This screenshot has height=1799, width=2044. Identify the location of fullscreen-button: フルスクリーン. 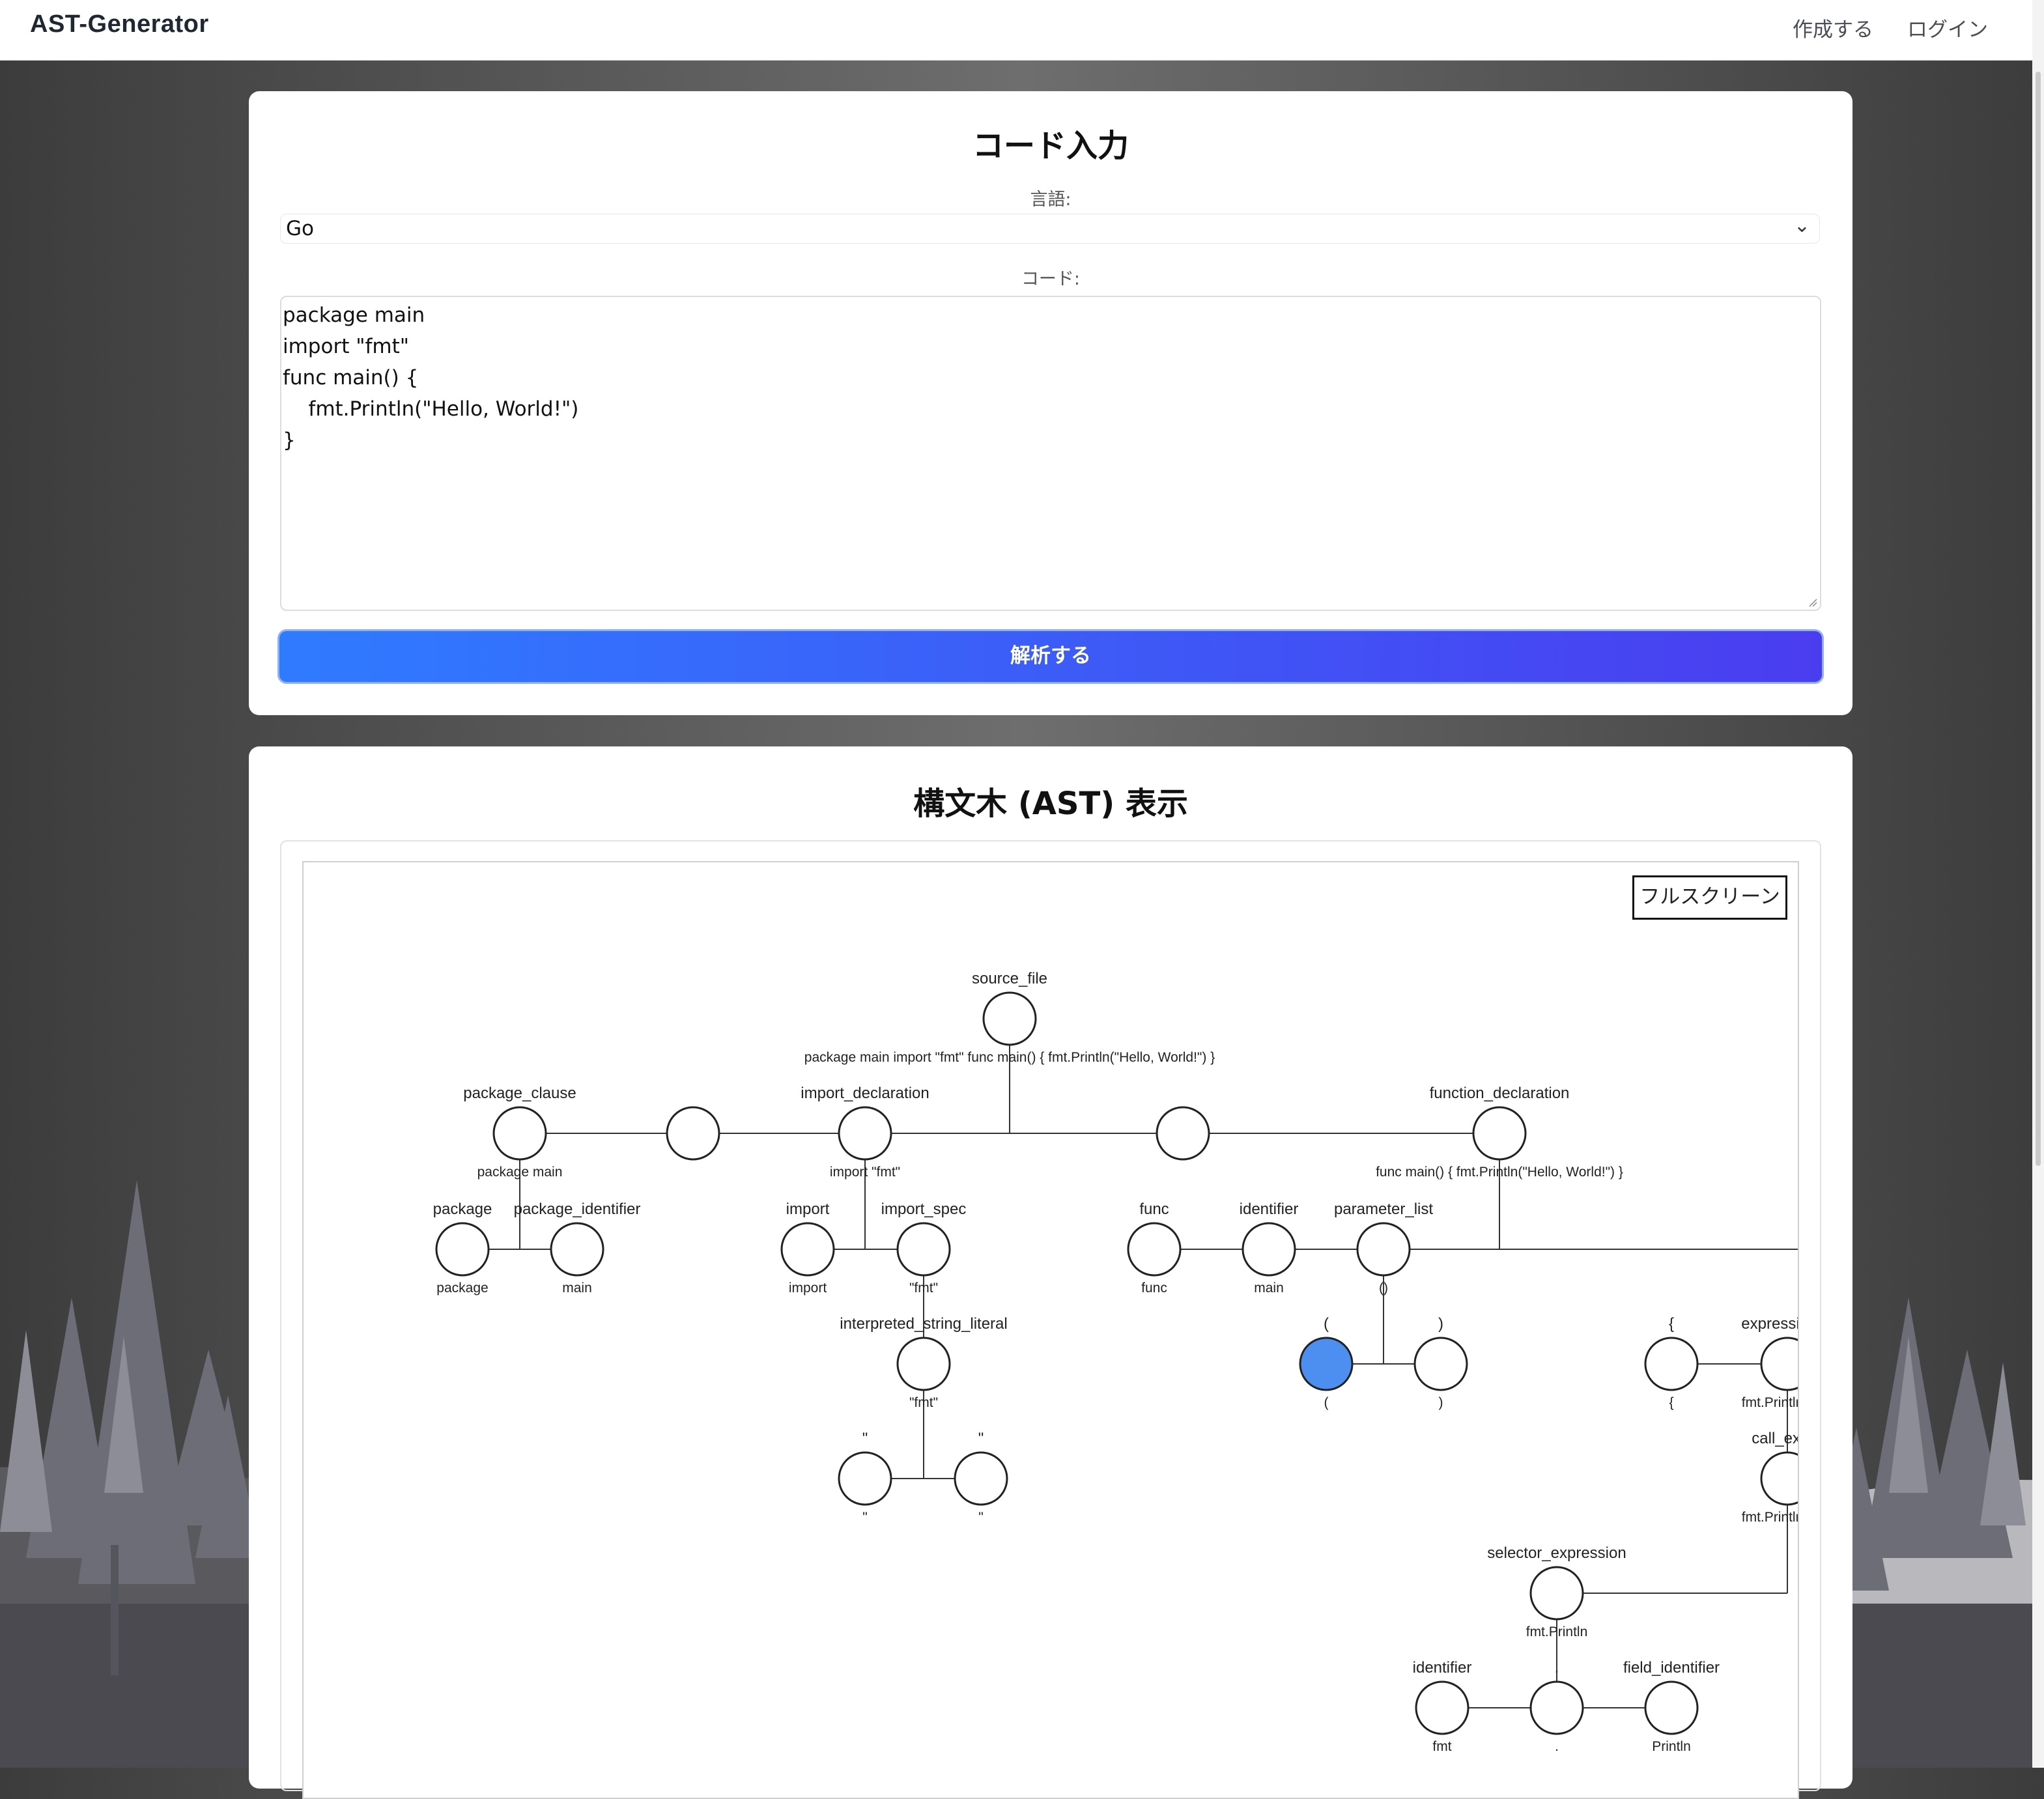
(1709, 897).